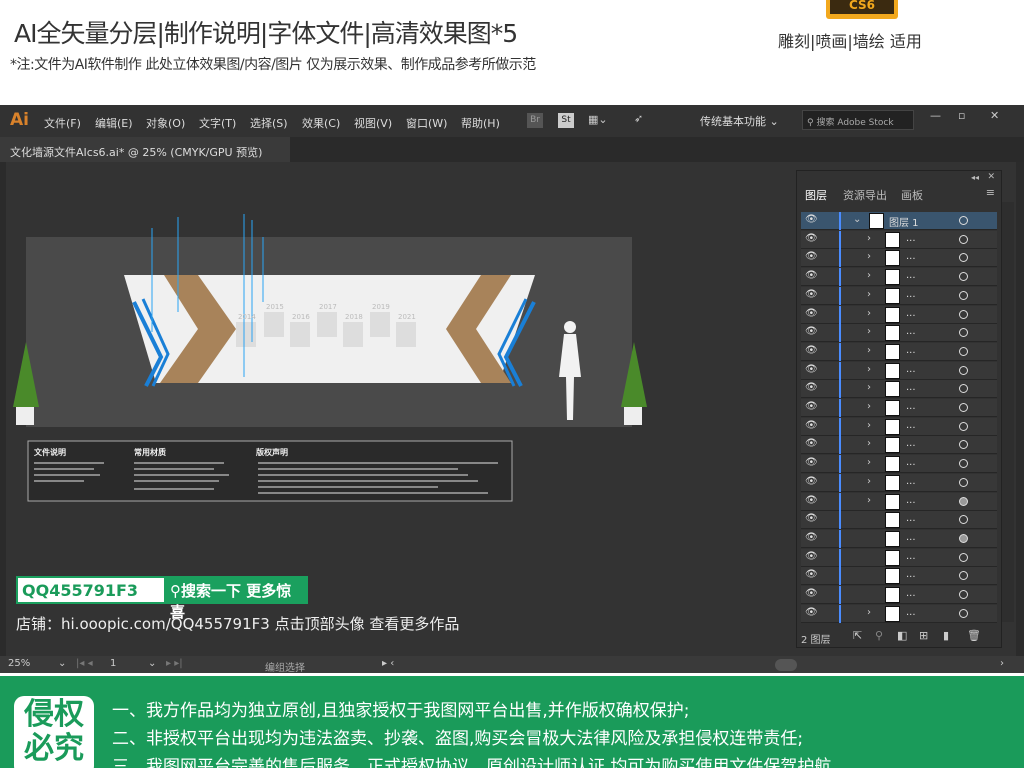  Describe the element at coordinates (857, 219) in the screenshot. I see `chevron-down-icon: ⌄` at that location.